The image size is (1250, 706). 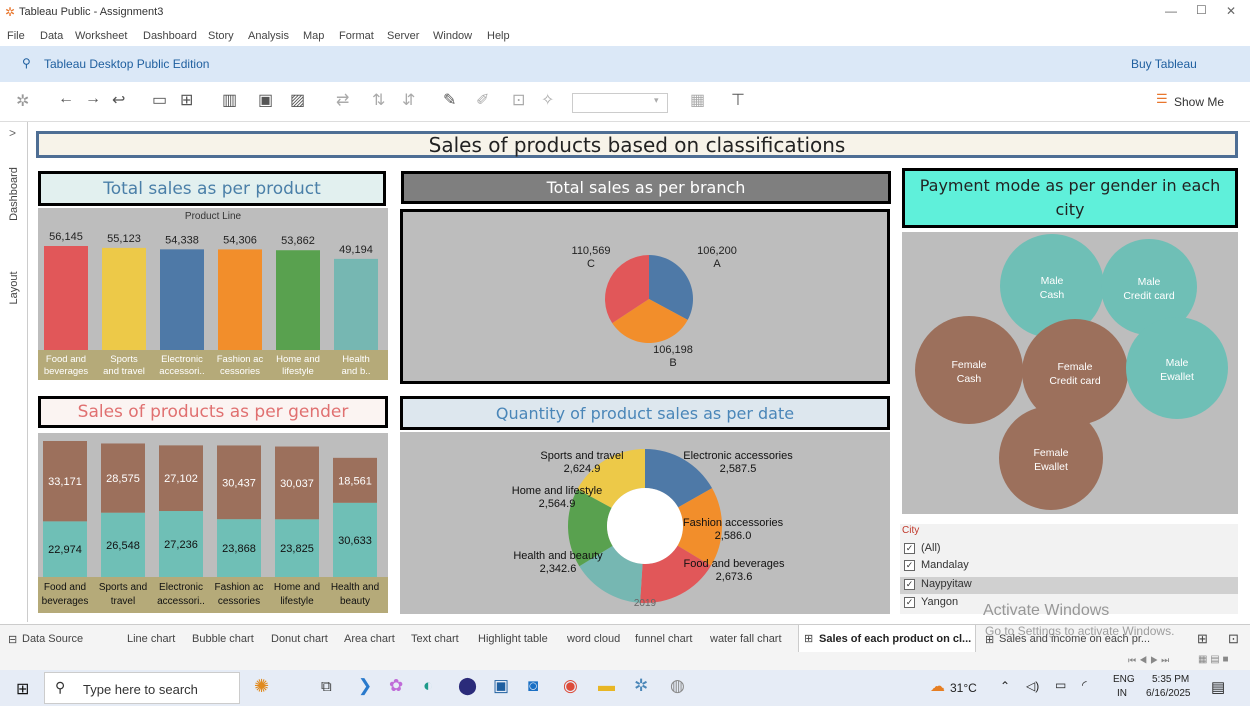 What do you see at coordinates (151, 639) in the screenshot?
I see `tab-line-chart: Line chart` at bounding box center [151, 639].